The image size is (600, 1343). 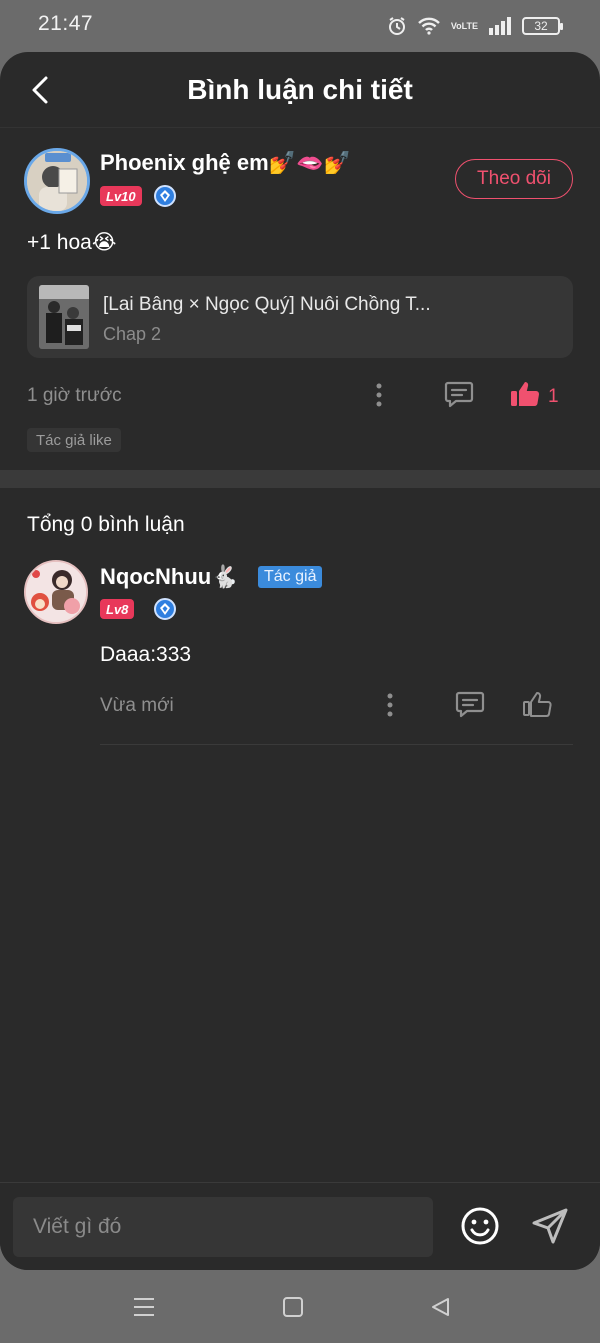 I want to click on status-bar: 21:47 Vo LTE 32, so click(x=300, y=26).